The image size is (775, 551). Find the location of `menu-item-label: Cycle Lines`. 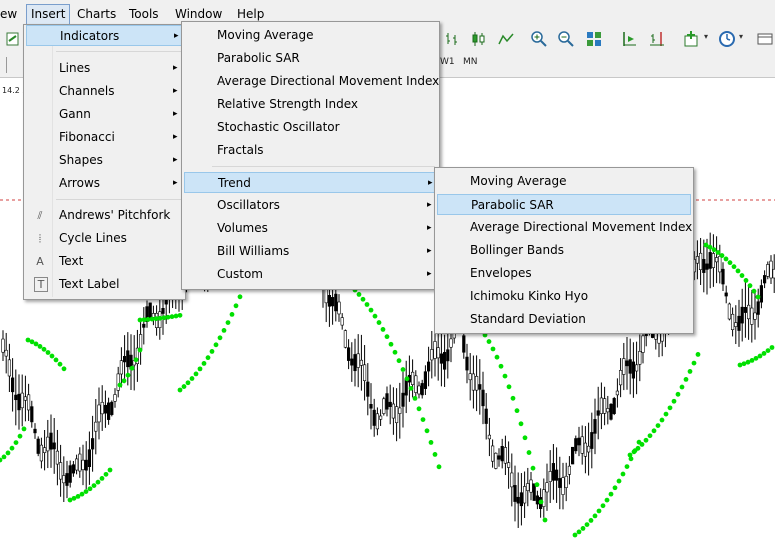

menu-item-label: Cycle Lines is located at coordinates (93, 238).